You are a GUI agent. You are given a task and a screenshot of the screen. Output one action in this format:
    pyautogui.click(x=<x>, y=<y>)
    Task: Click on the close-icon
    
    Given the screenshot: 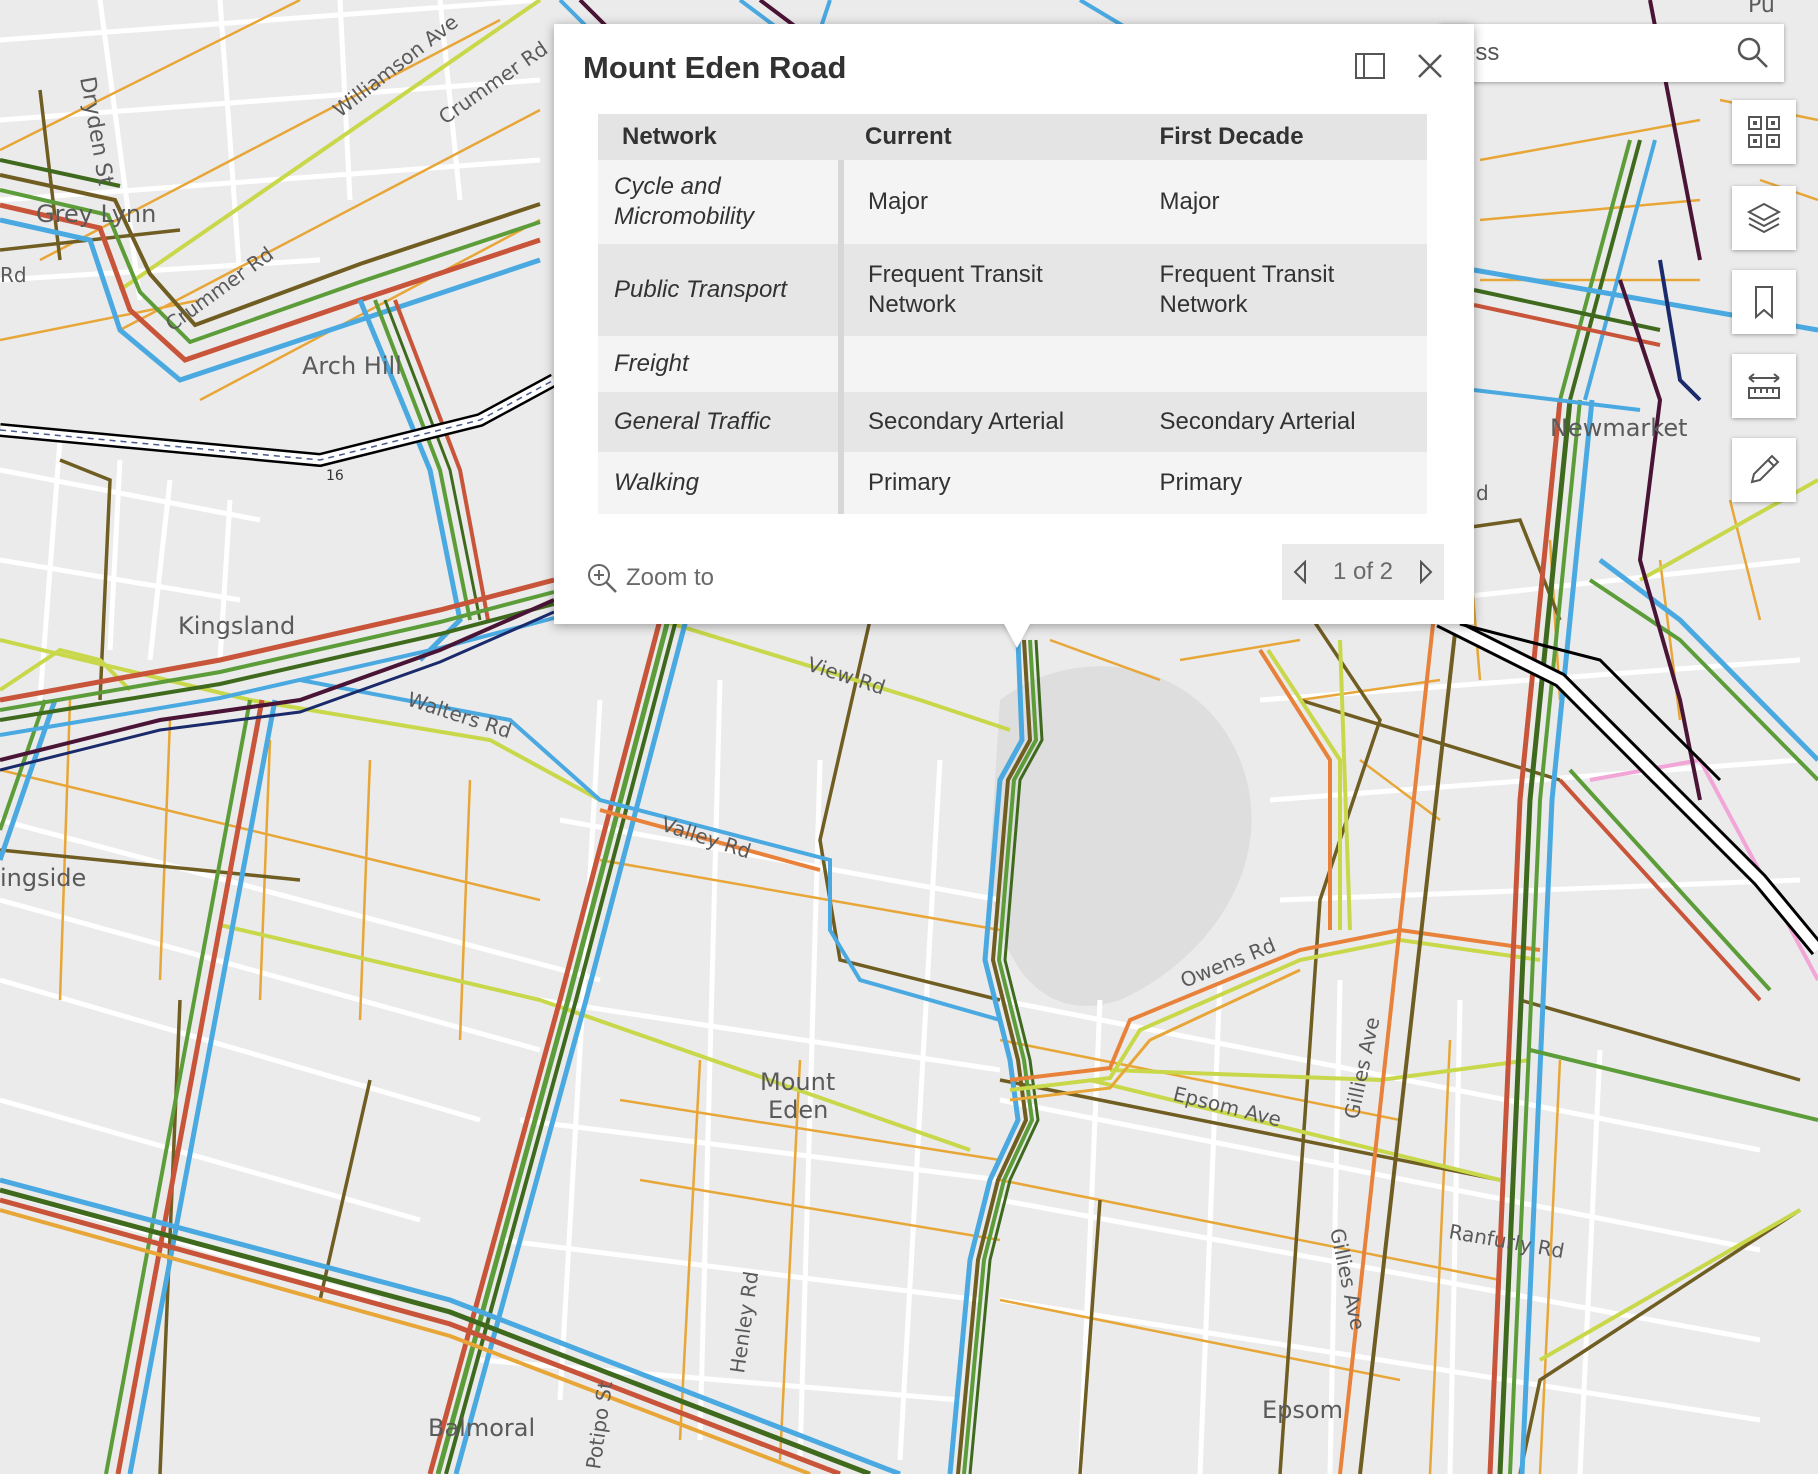 What is the action you would take?
    pyautogui.click(x=1430, y=66)
    